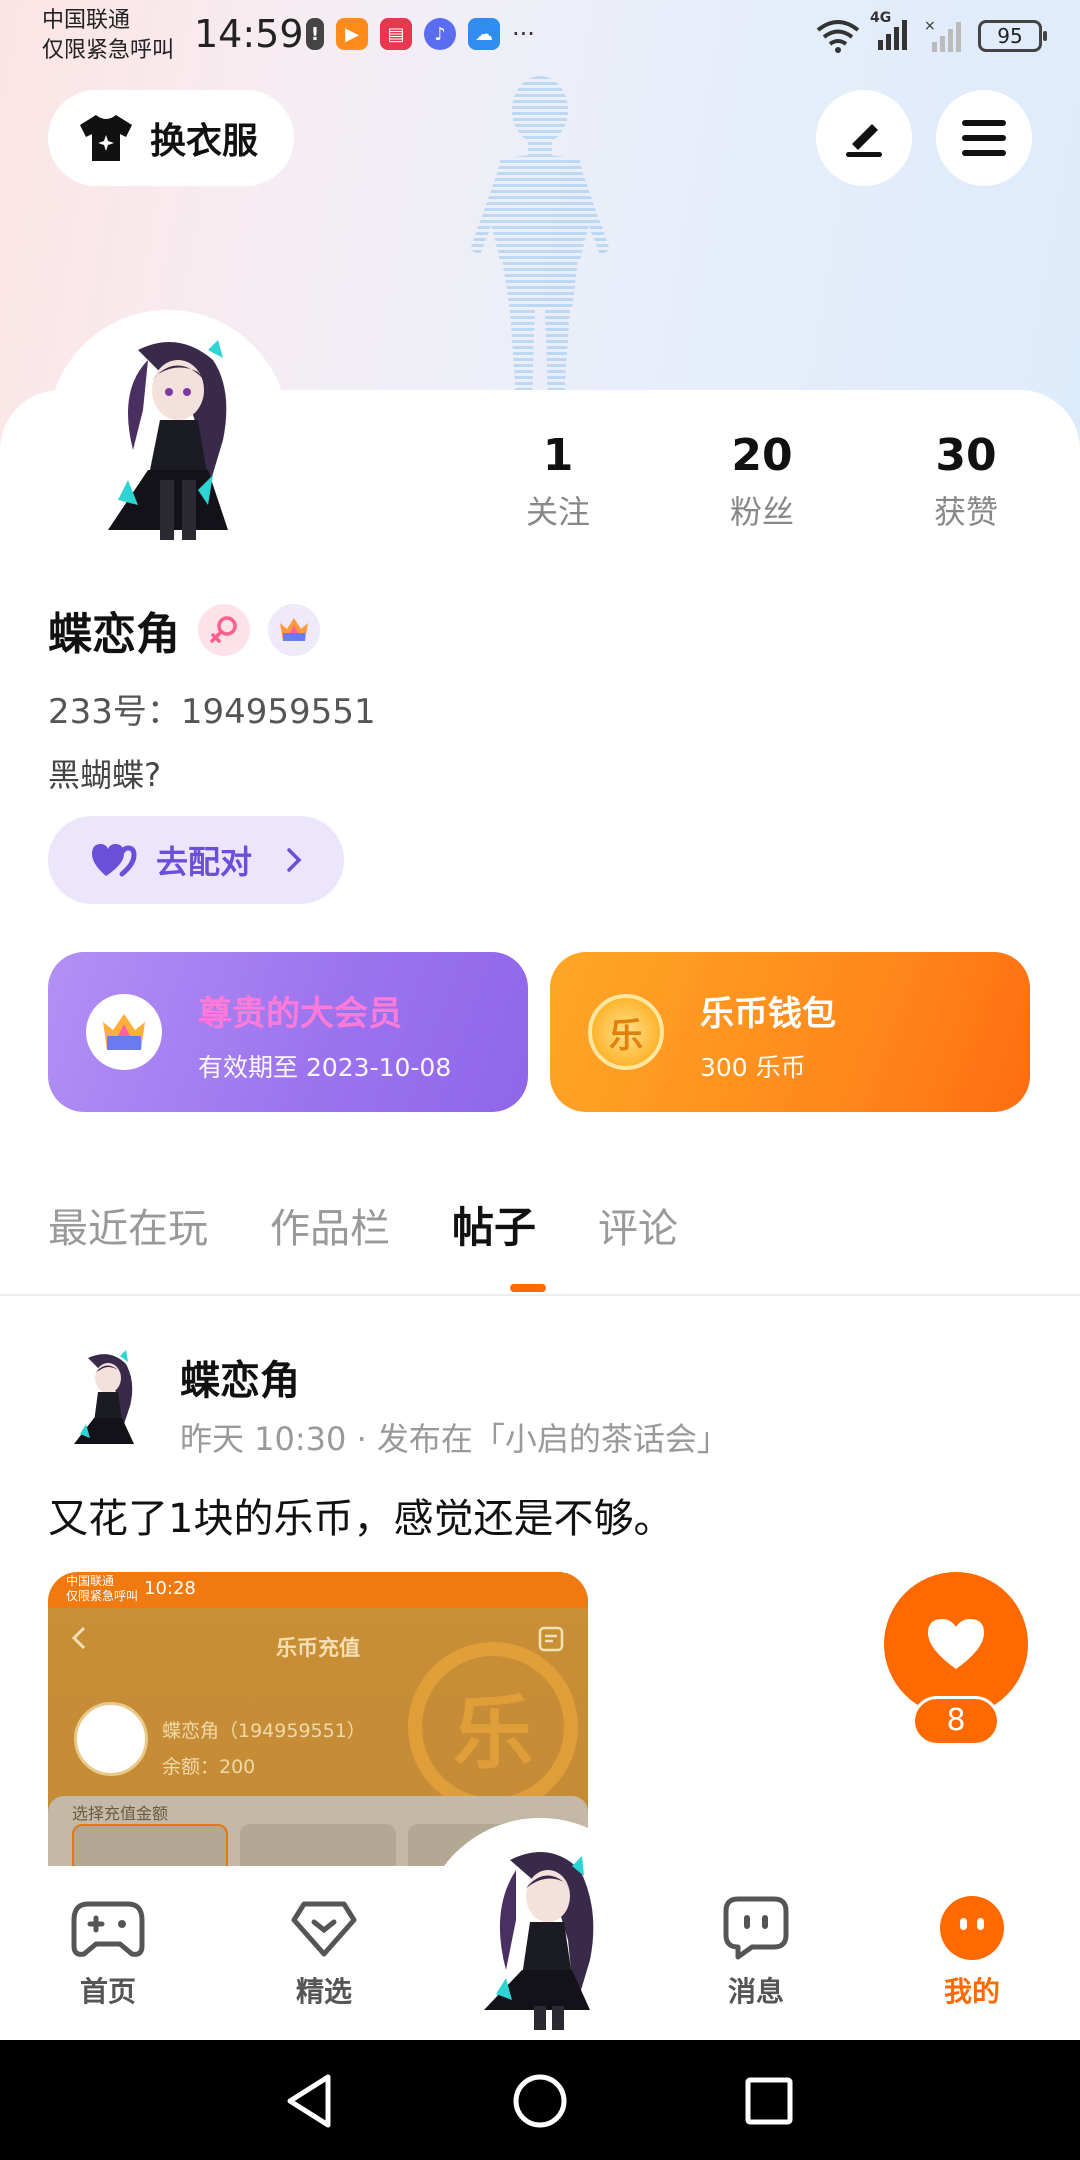  What do you see at coordinates (128, 1225) in the screenshot?
I see `tab-recent-played: 最近在玩` at bounding box center [128, 1225].